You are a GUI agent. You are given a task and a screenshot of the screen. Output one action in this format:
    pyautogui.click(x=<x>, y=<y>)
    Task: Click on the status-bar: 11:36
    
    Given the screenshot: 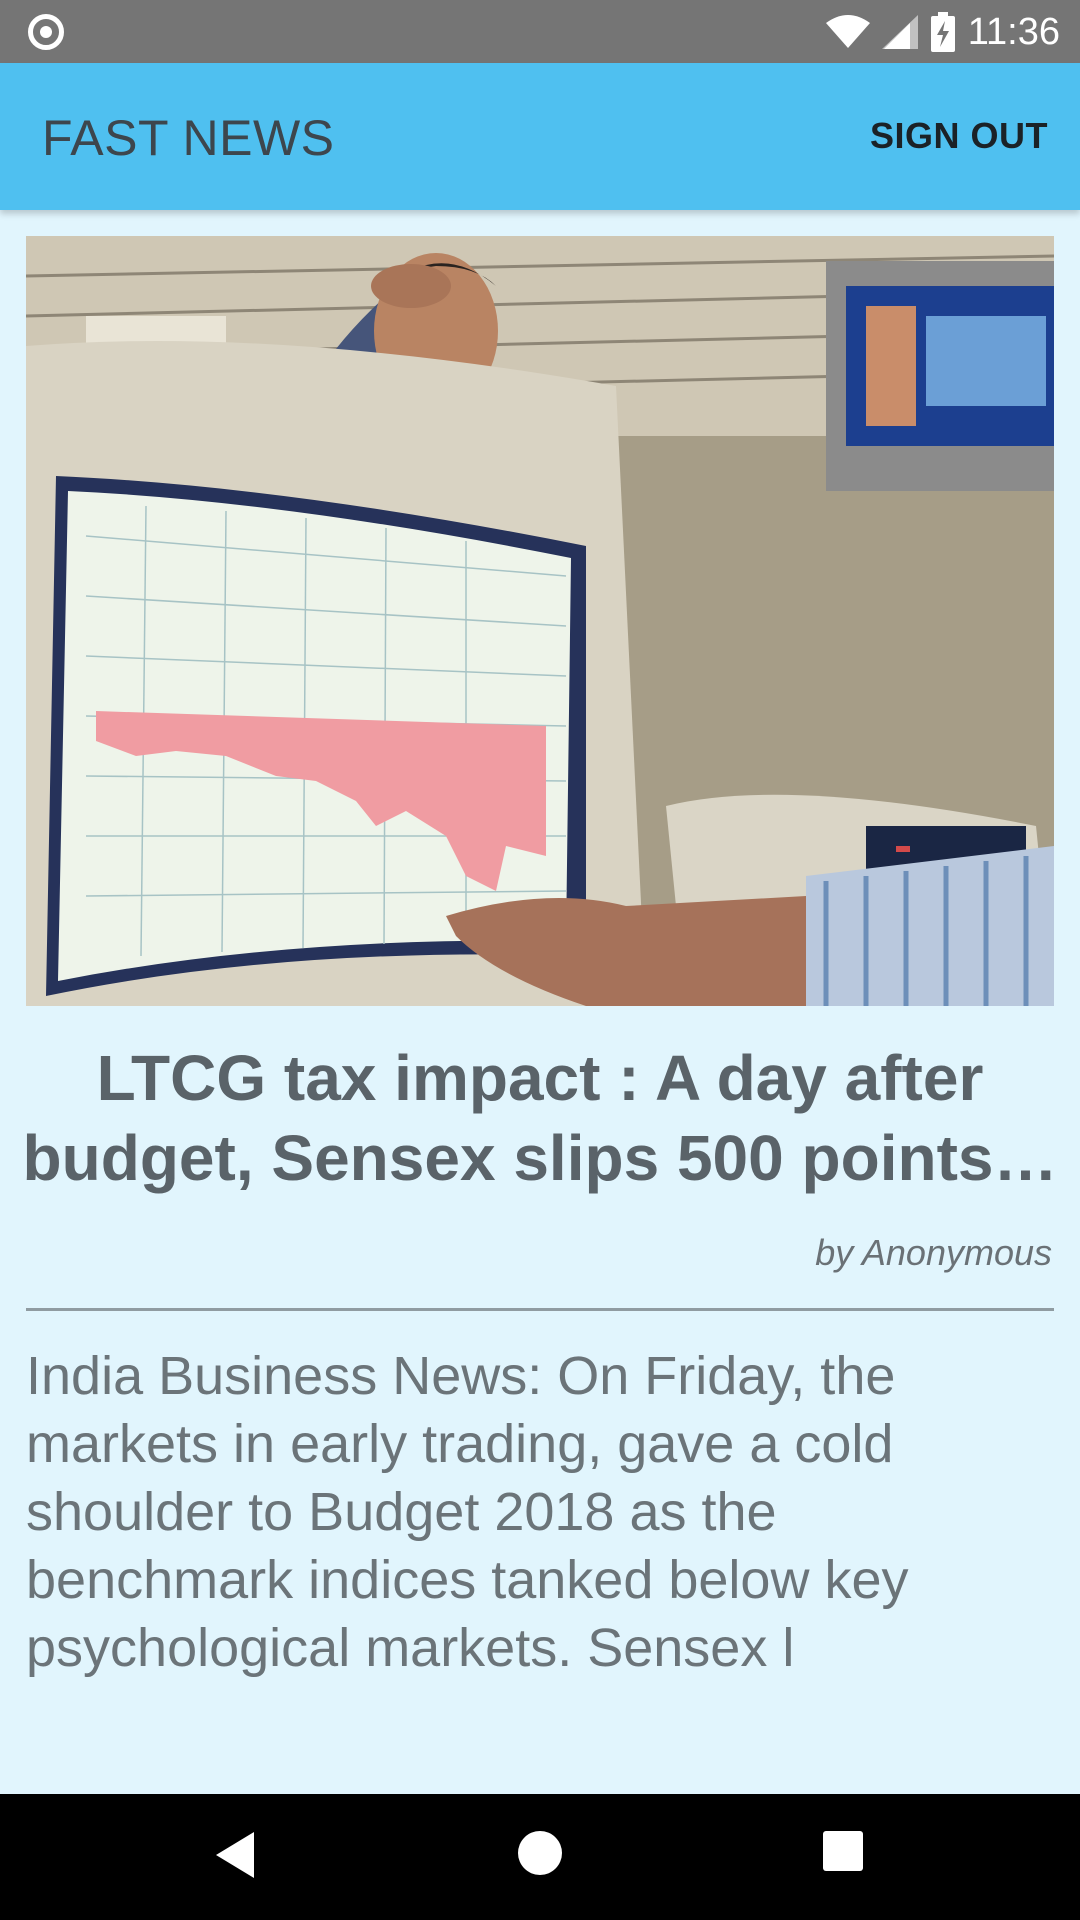 What is the action you would take?
    pyautogui.click(x=540, y=31)
    